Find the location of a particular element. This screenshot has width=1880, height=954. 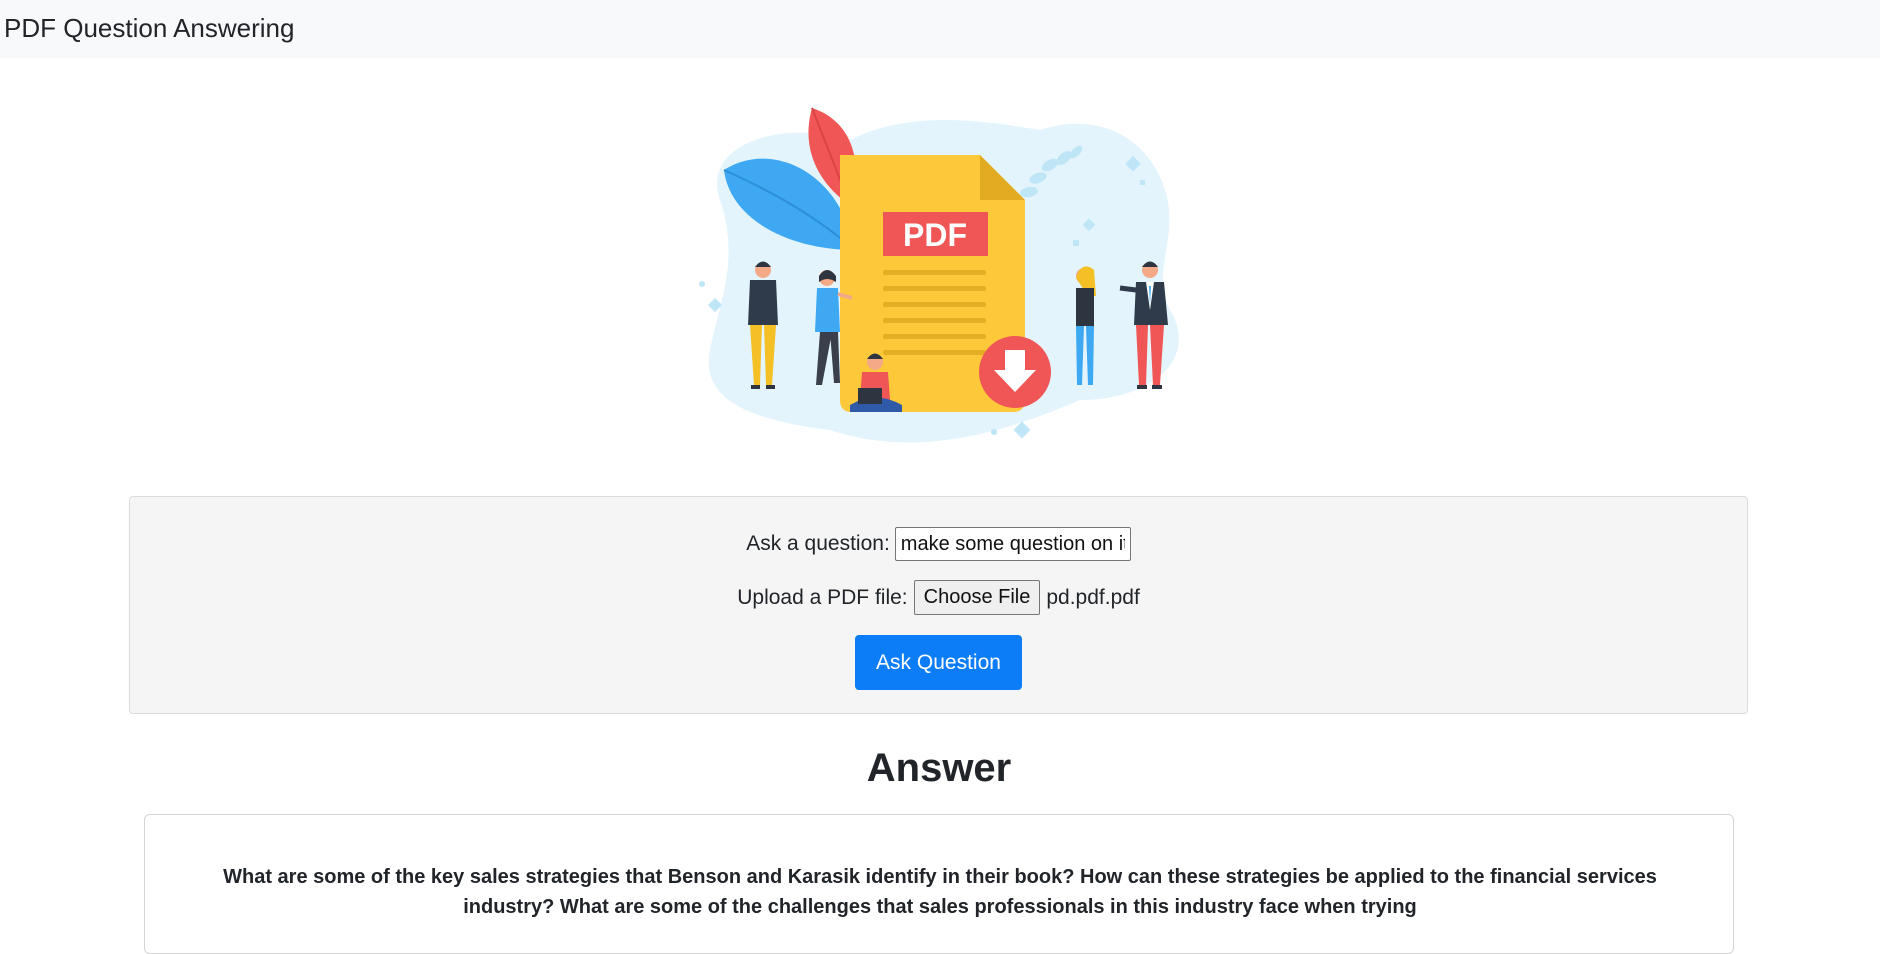

choose-file-button: Choose File is located at coordinates (977, 597).